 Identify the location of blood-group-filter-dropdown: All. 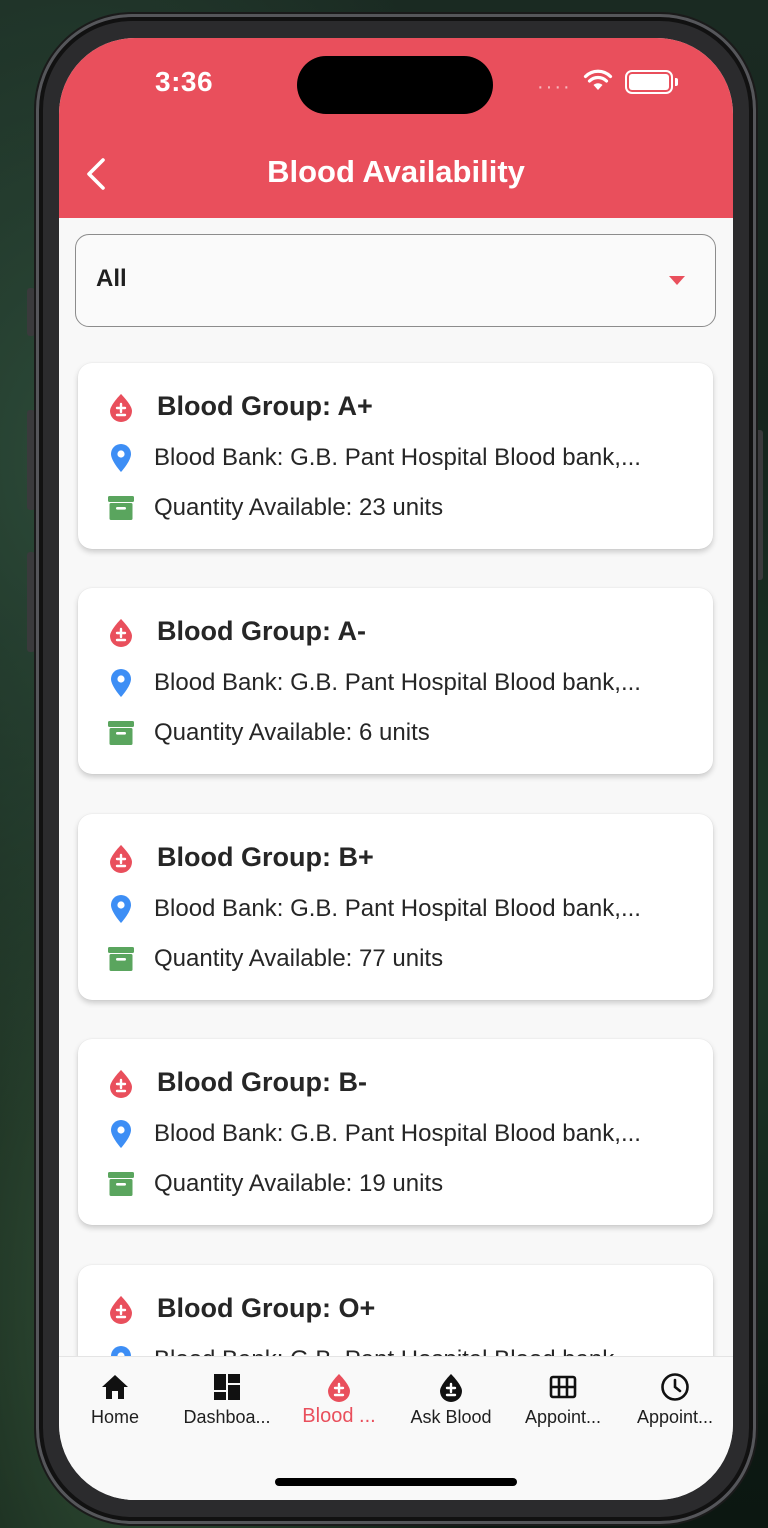
(395, 280).